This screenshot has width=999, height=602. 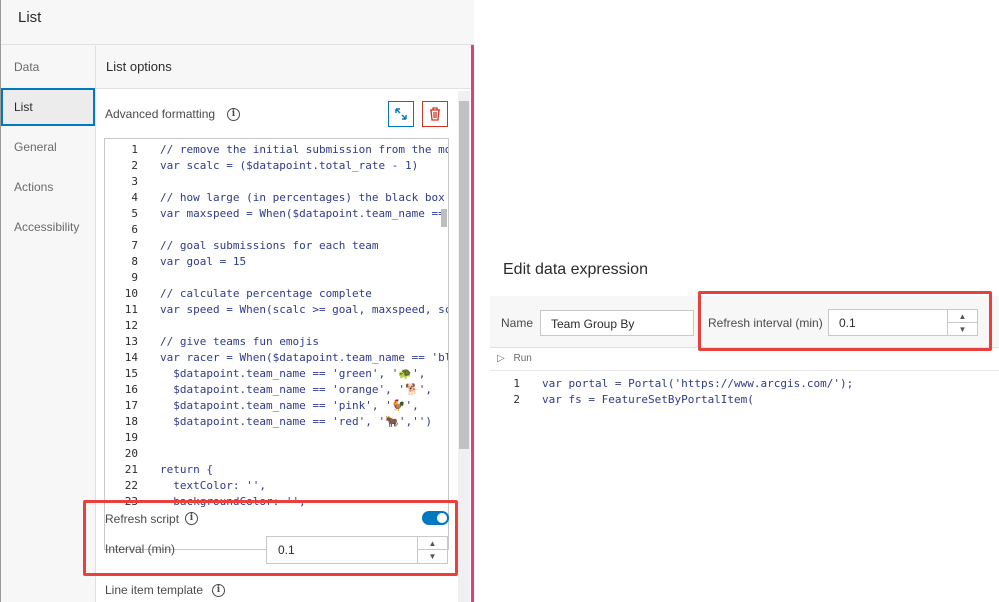 What do you see at coordinates (131, 373) in the screenshot?
I see `line-number: 15` at bounding box center [131, 373].